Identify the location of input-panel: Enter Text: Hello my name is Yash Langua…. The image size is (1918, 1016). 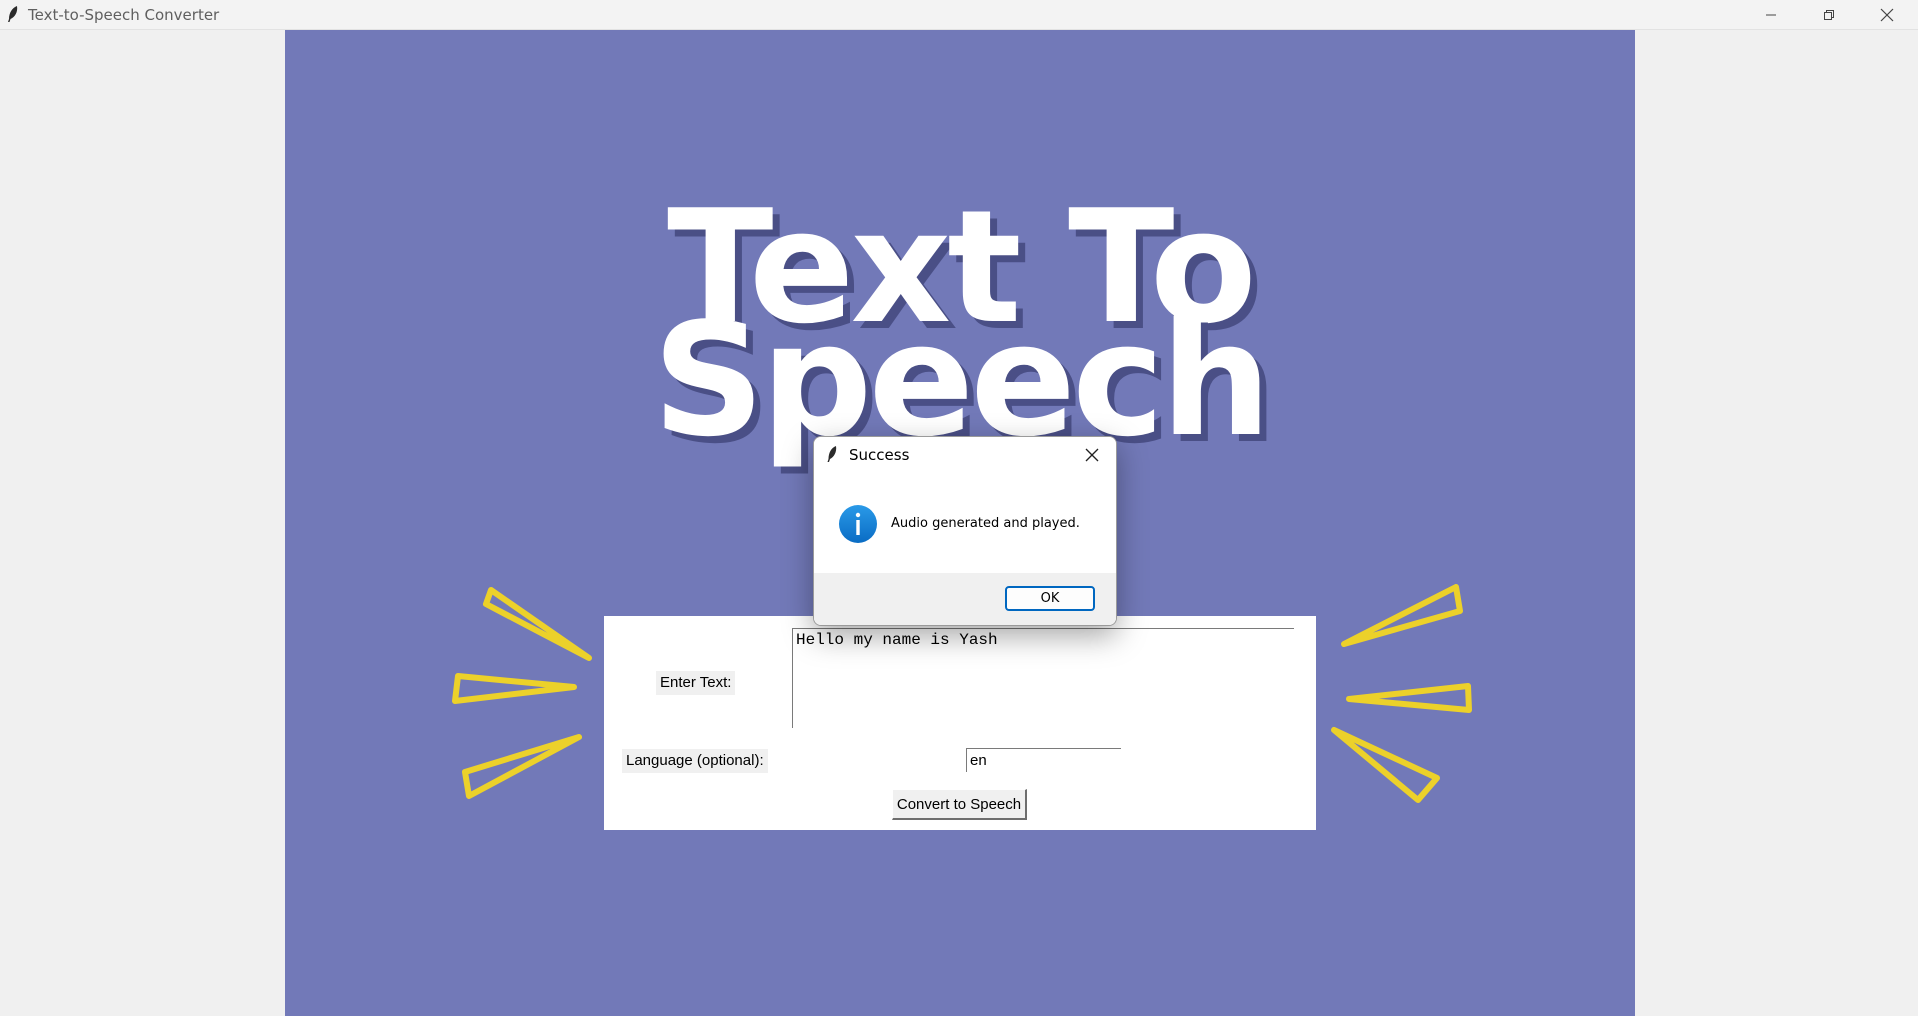
(960, 723).